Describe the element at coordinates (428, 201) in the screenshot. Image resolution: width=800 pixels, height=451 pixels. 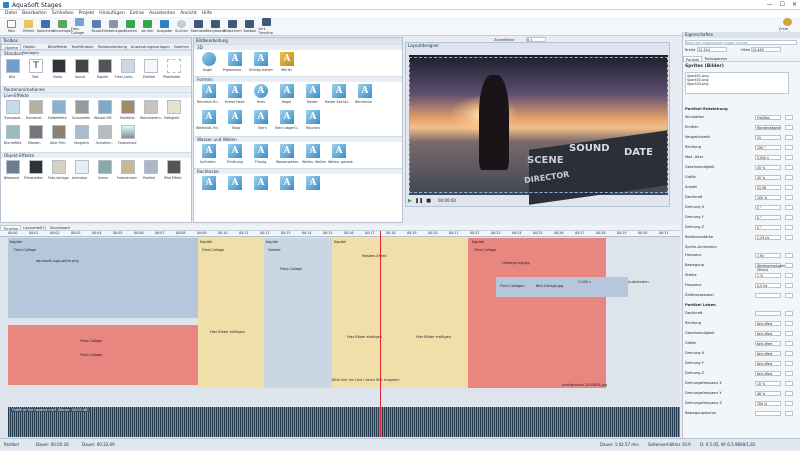
I see `stop-icon: ■` at that location.